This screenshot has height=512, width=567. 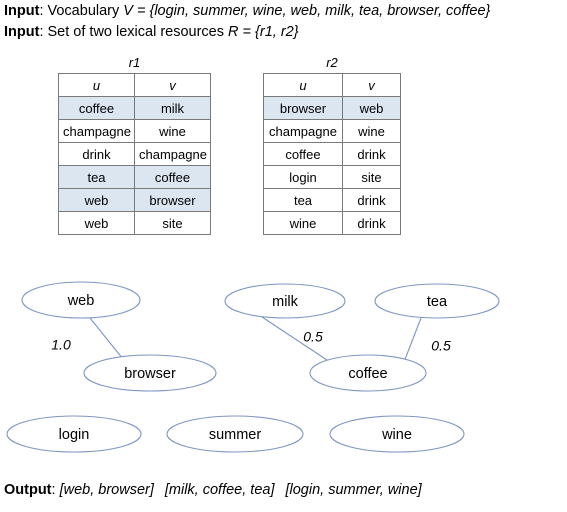 I want to click on table-row: web browser, so click(x=134, y=200).